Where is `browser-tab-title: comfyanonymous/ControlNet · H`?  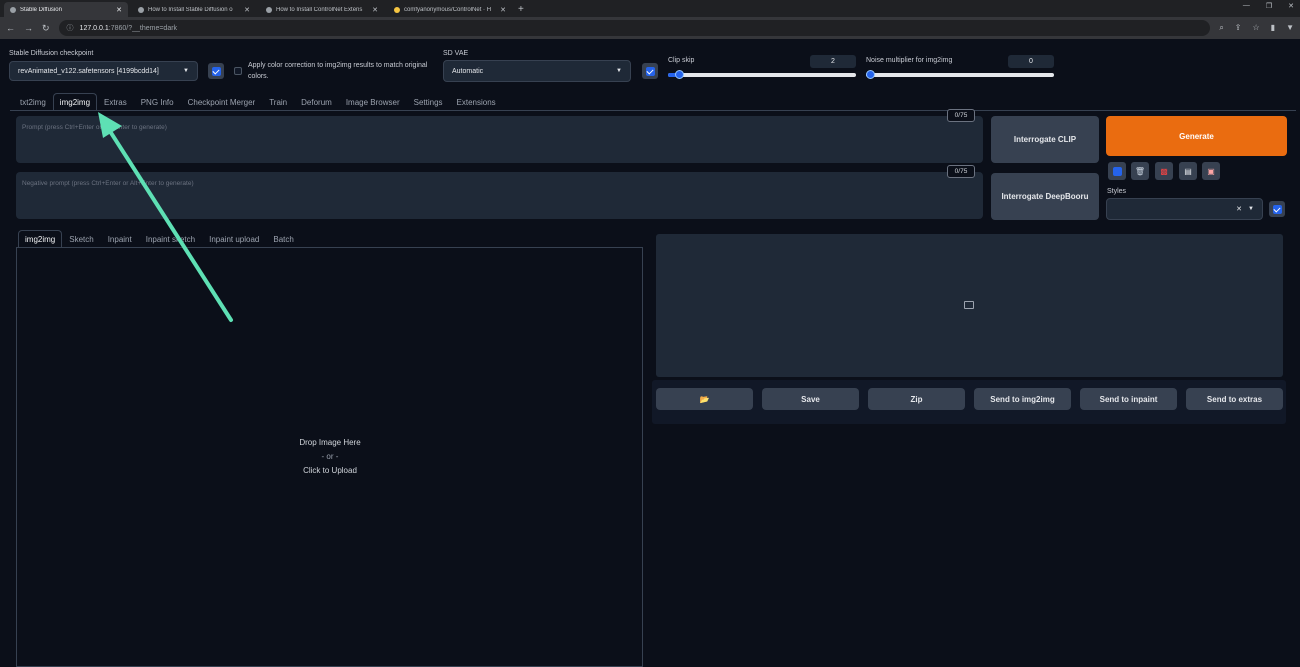
browser-tab-title: comfyanonymous/ControlNet · H is located at coordinates (448, 9).